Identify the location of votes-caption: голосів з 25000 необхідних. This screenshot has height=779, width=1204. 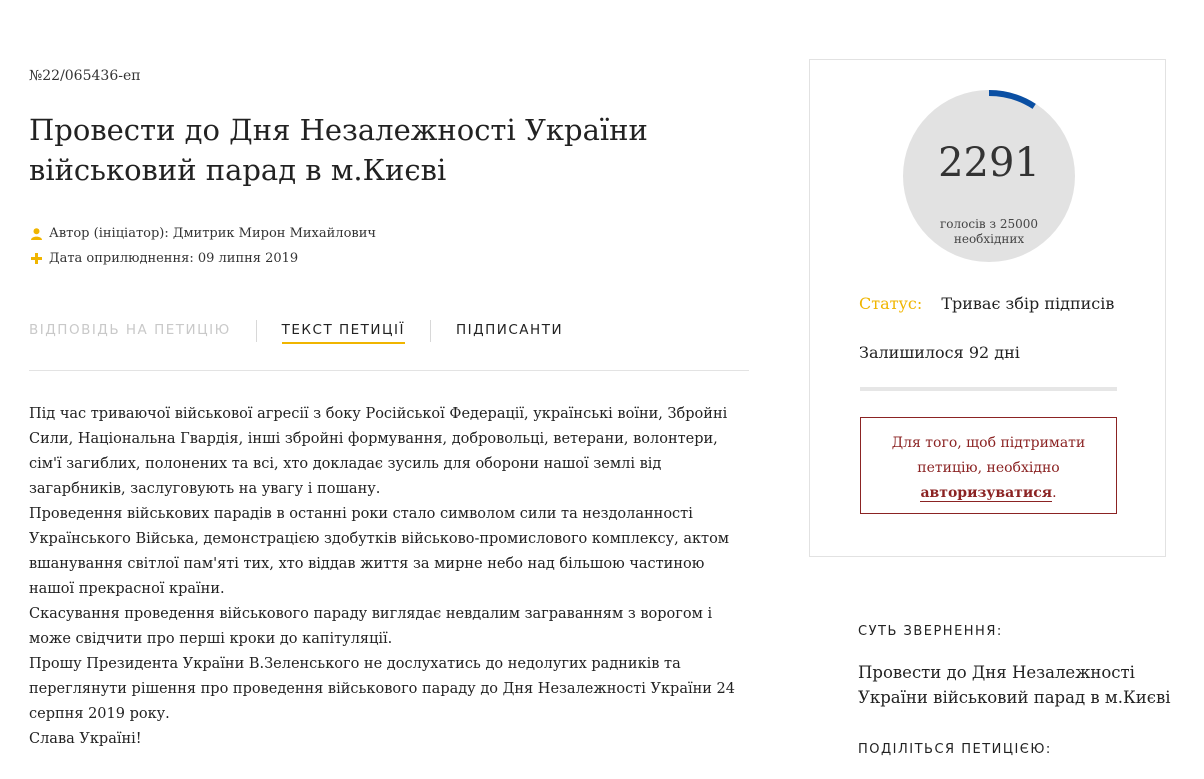
(989, 232).